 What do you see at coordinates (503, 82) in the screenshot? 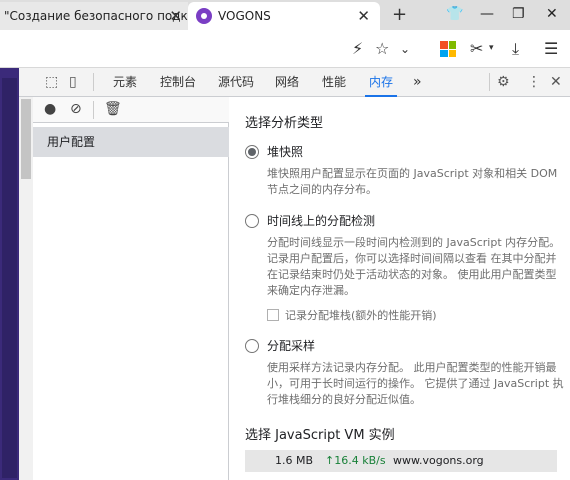
I see `settings-gear-icon: ⚙` at bounding box center [503, 82].